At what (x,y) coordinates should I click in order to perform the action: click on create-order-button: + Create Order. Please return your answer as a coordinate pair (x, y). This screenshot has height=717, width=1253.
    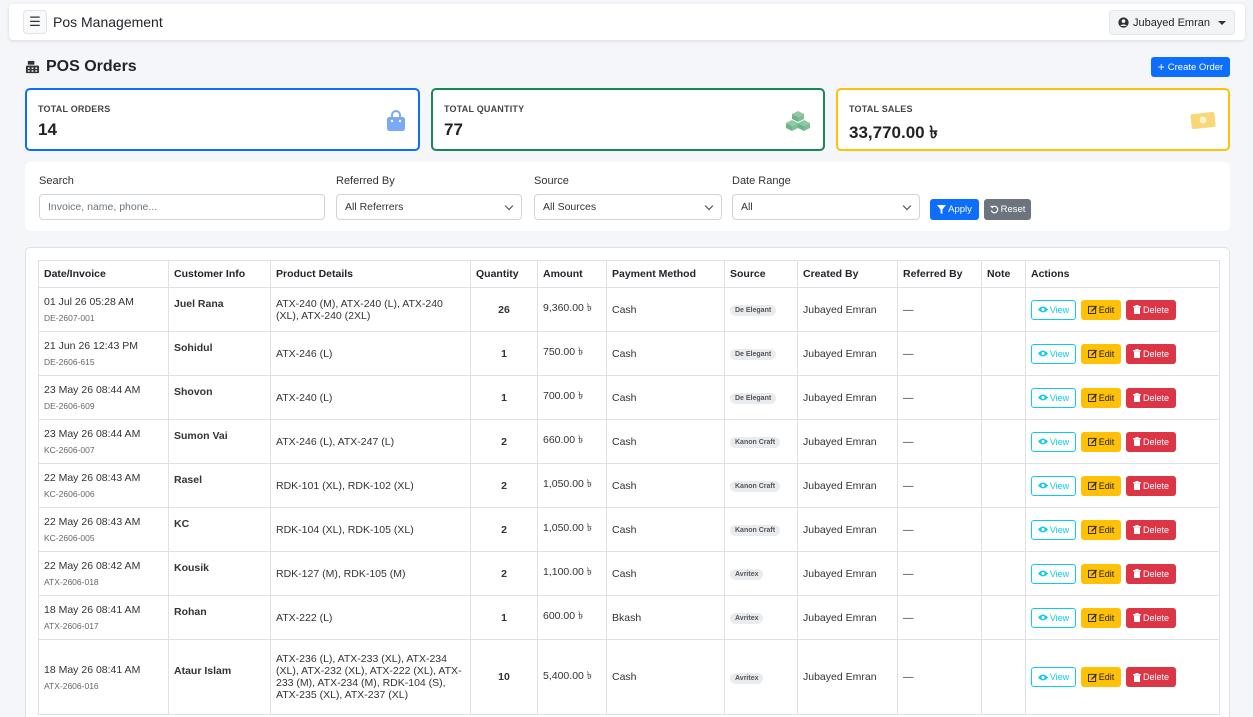
    Looking at the image, I should click on (1190, 67).